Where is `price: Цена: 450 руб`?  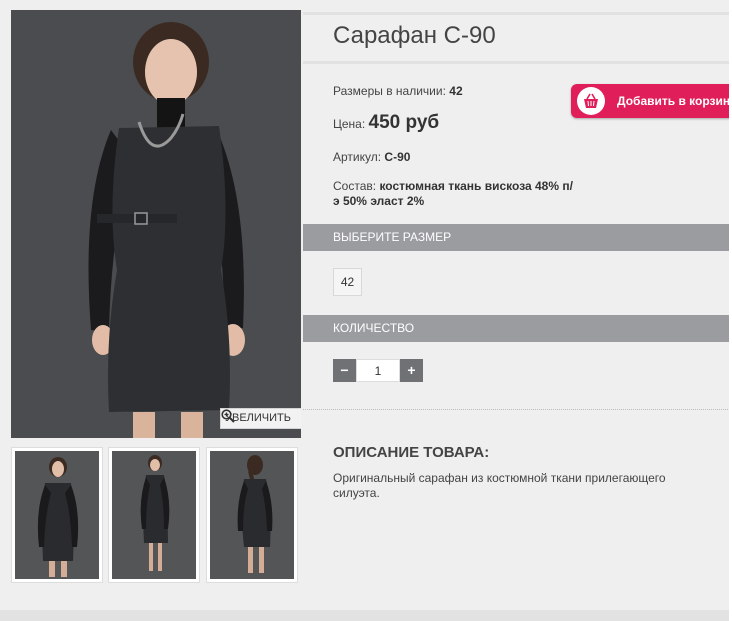
price: Цена: 450 руб is located at coordinates (386, 123).